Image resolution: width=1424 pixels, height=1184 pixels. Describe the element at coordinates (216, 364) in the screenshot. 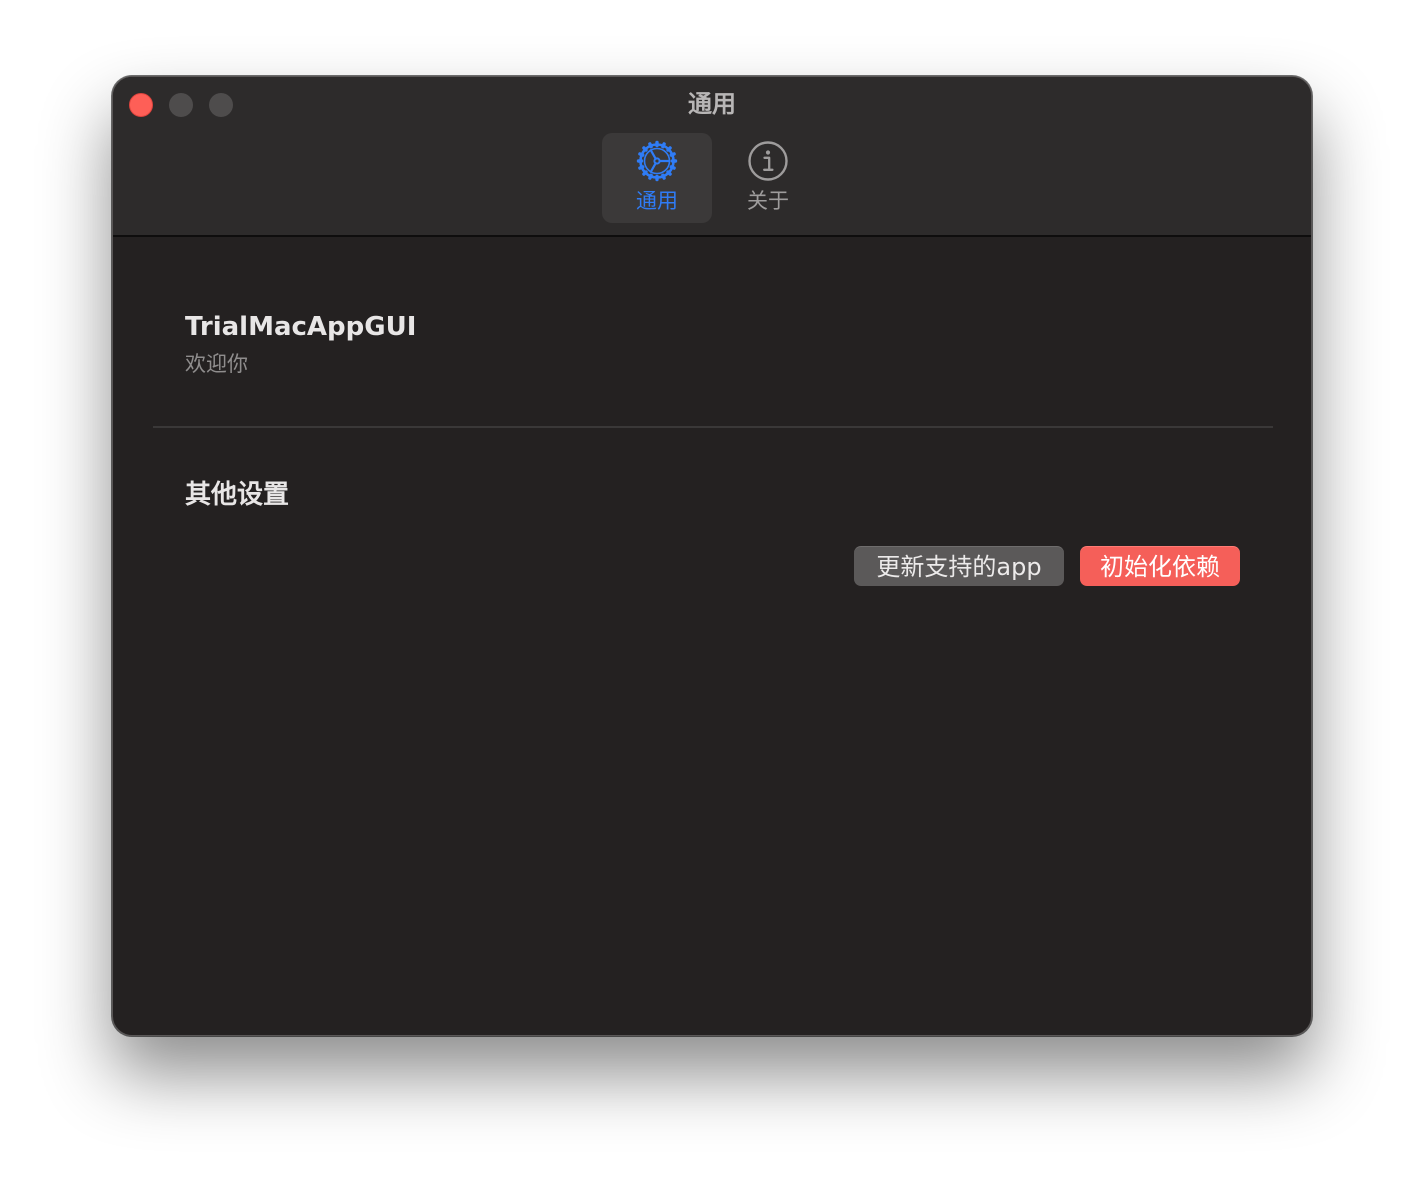

I see `welcome-text: 欢迎你` at that location.